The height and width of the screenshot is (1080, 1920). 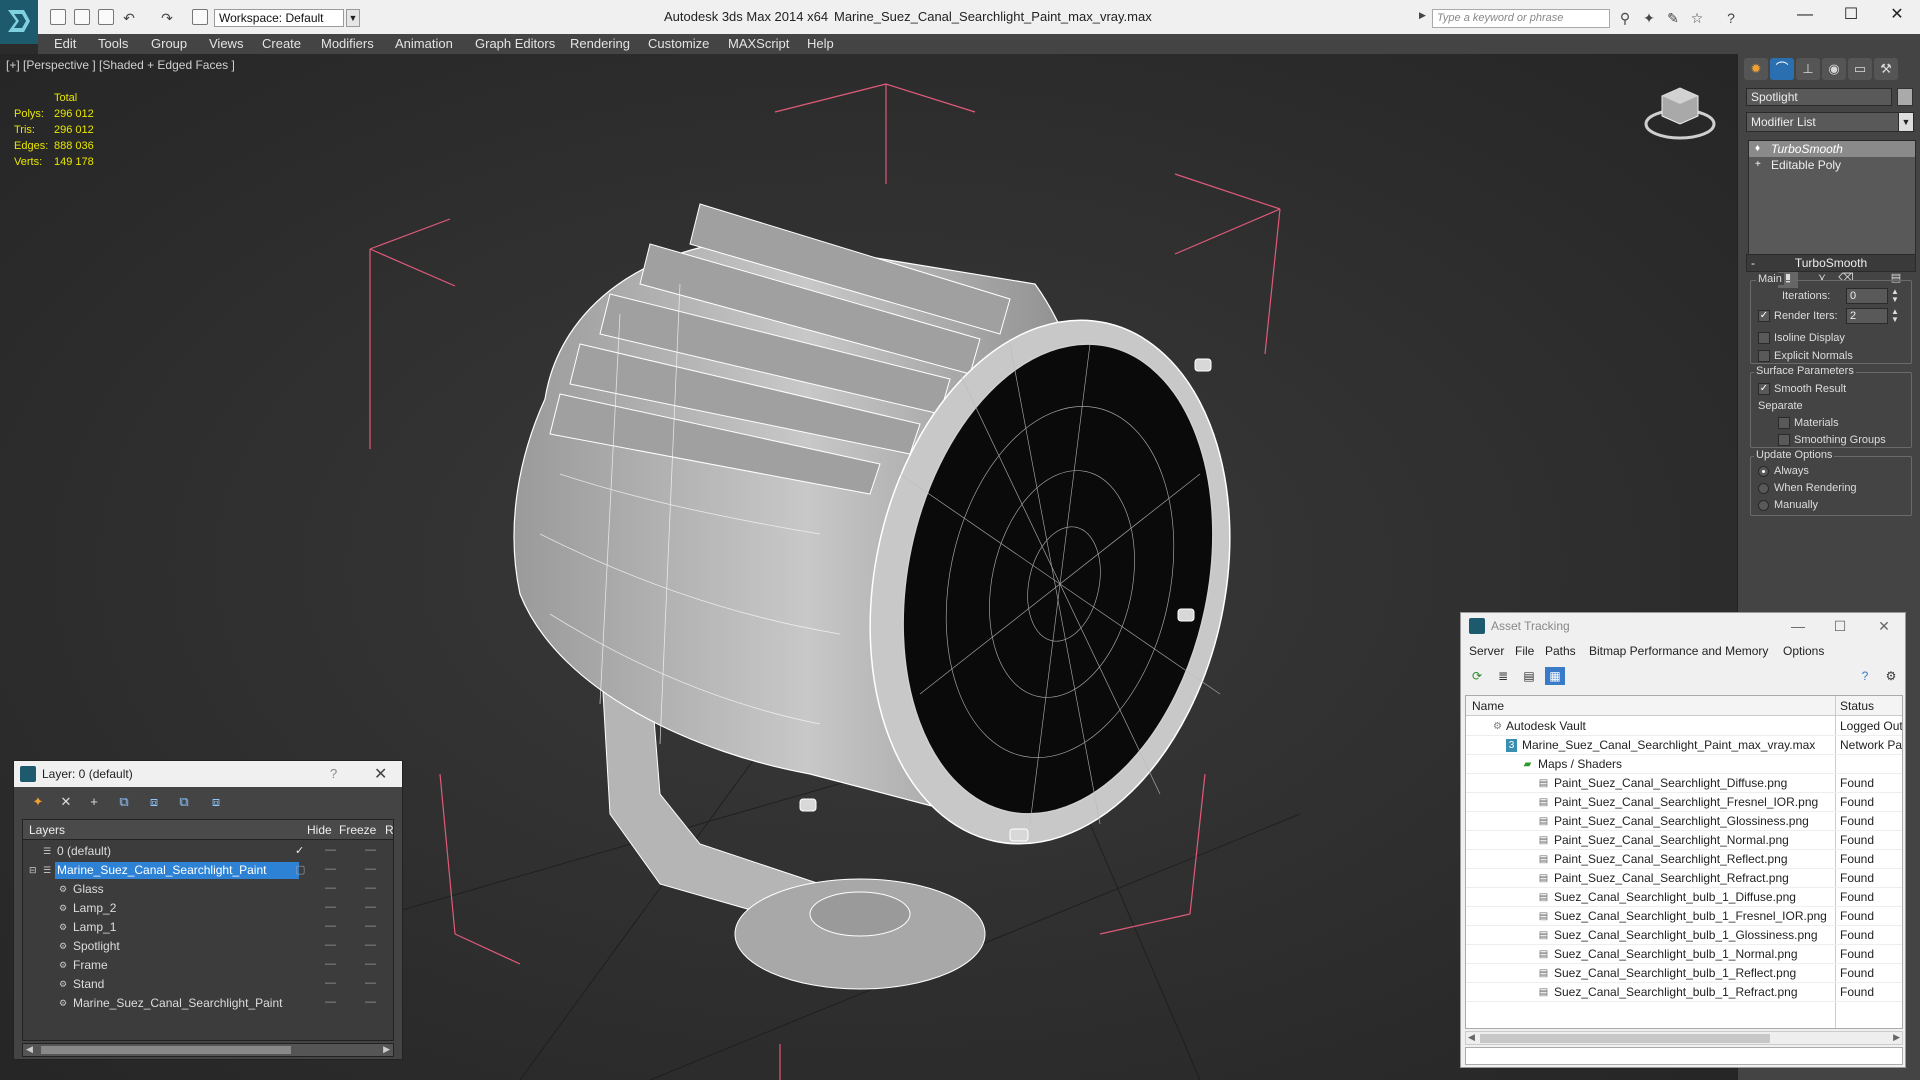 I want to click on layer-settings-icon: ✦, so click(x=38, y=802).